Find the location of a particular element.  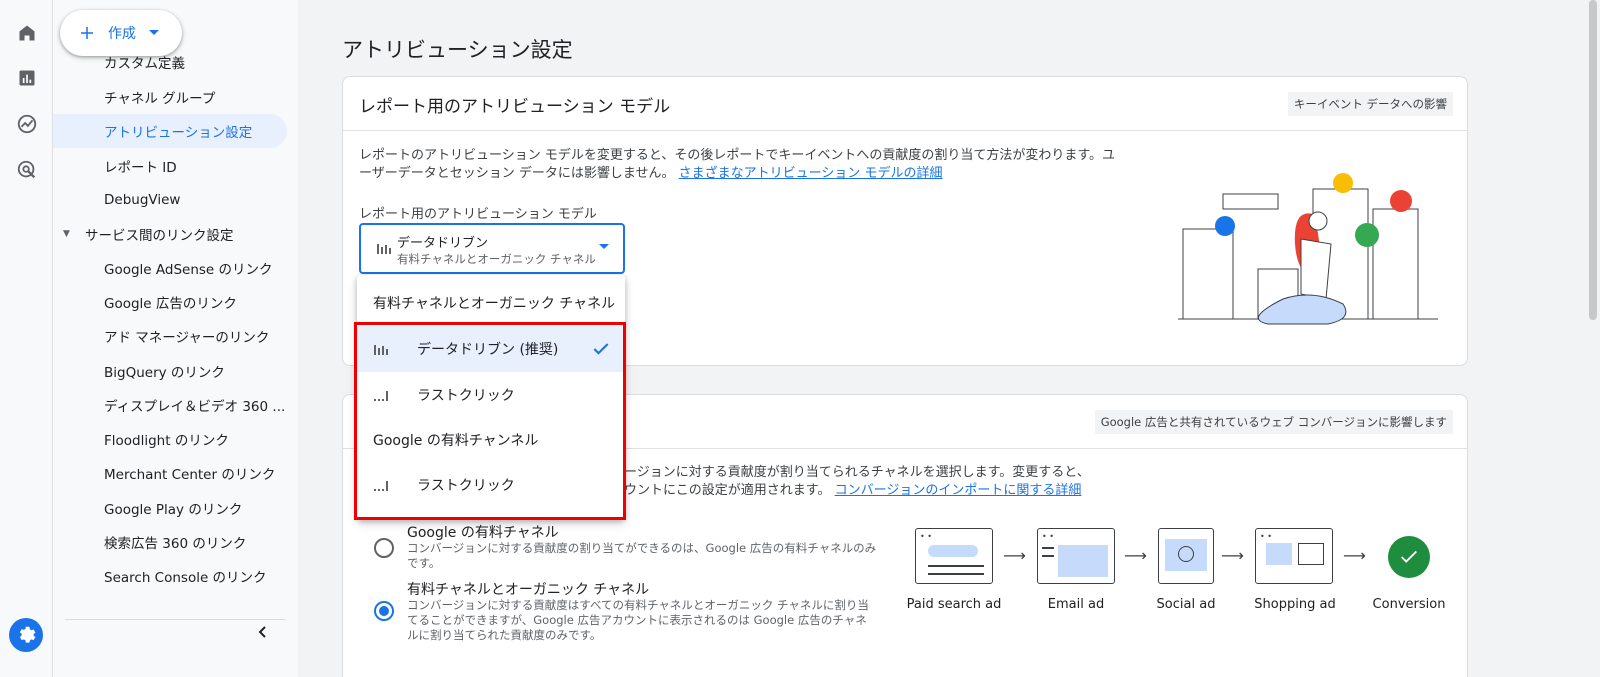

admin-gear-icon is located at coordinates (26, 635).